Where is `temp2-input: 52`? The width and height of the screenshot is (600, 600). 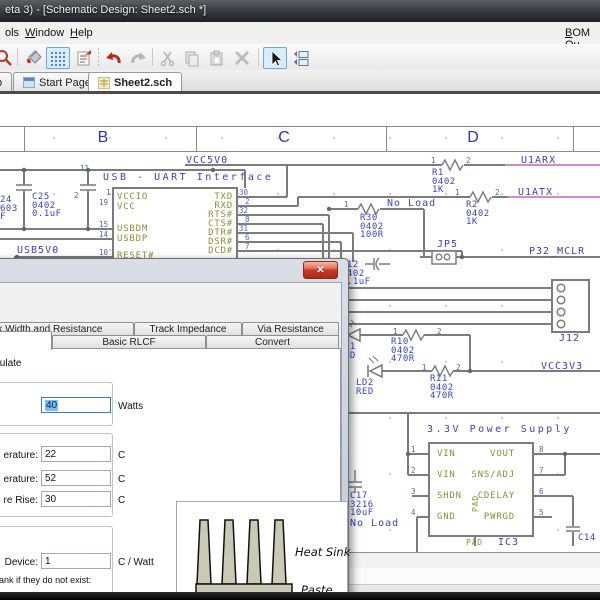
temp2-input: 52 is located at coordinates (76, 478).